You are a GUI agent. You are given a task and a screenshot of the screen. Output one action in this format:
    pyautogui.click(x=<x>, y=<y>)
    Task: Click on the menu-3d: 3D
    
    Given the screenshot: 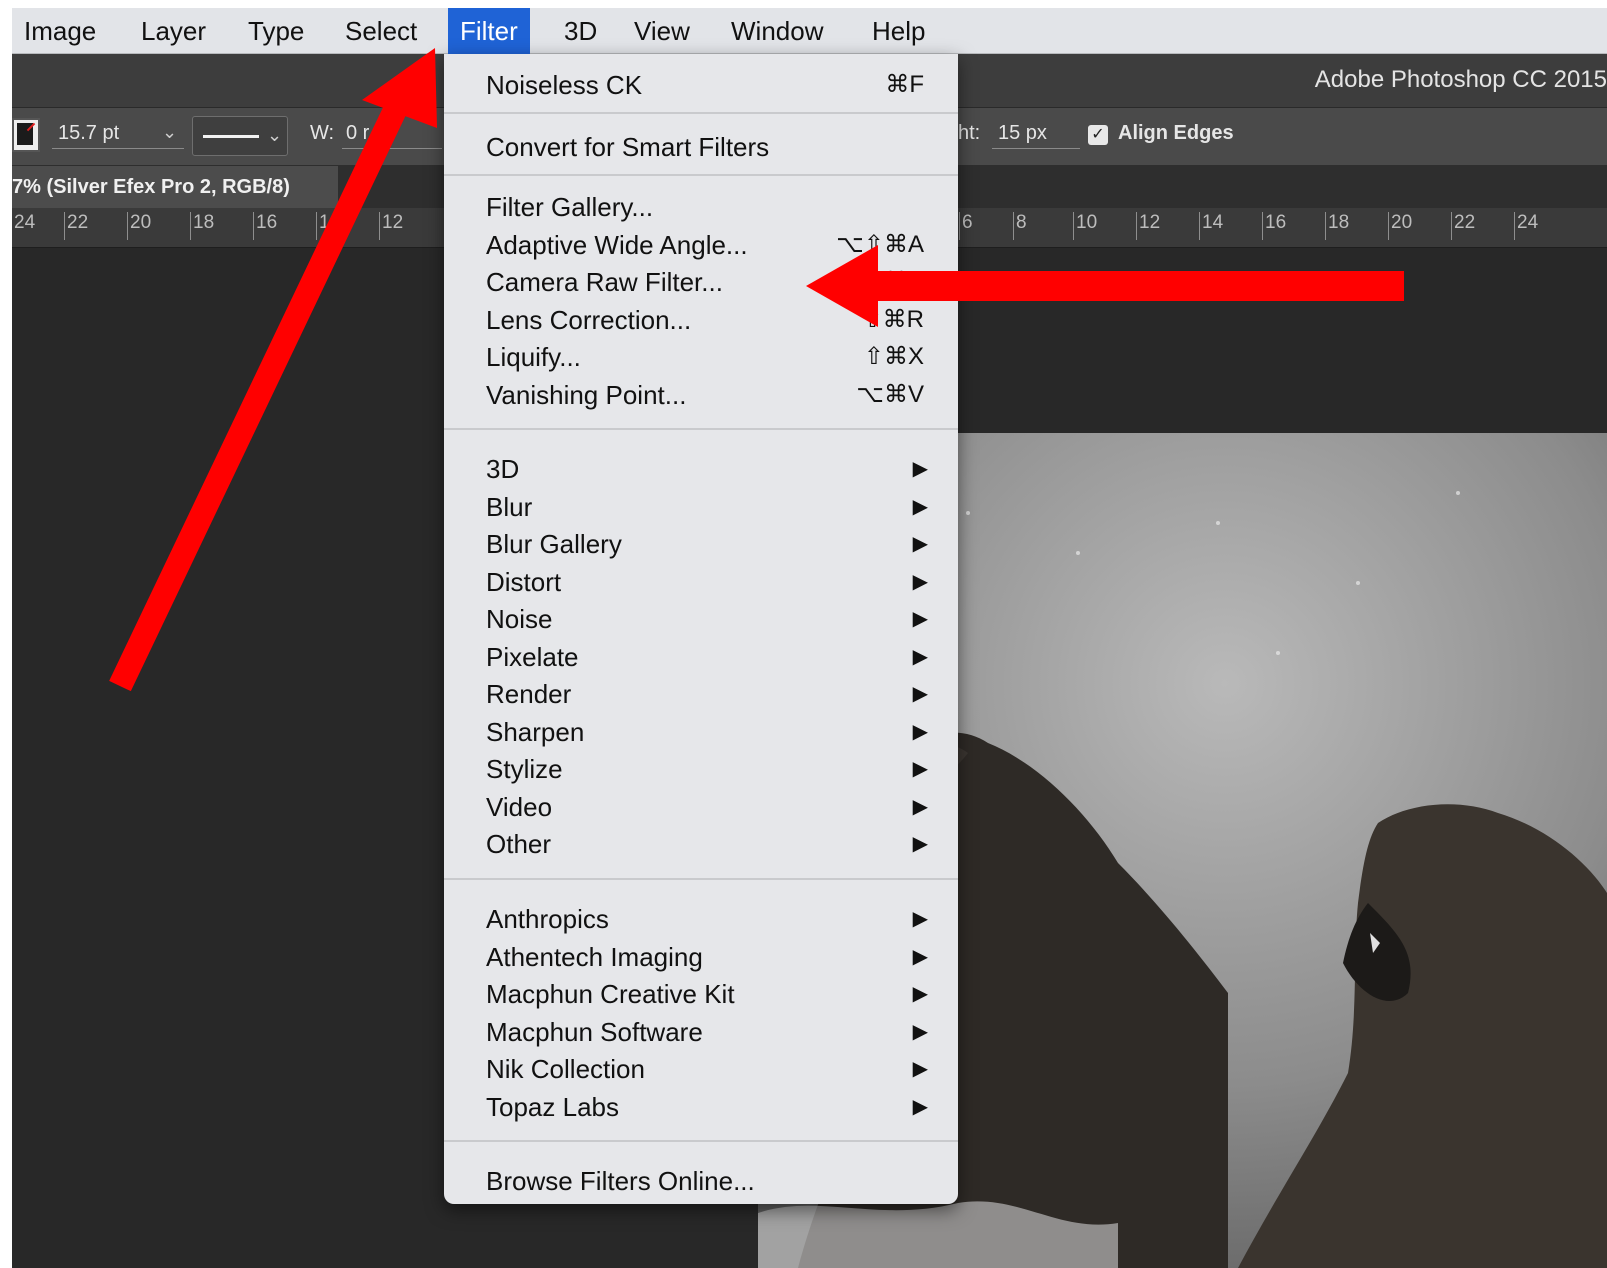 What is the action you would take?
    pyautogui.click(x=580, y=31)
    